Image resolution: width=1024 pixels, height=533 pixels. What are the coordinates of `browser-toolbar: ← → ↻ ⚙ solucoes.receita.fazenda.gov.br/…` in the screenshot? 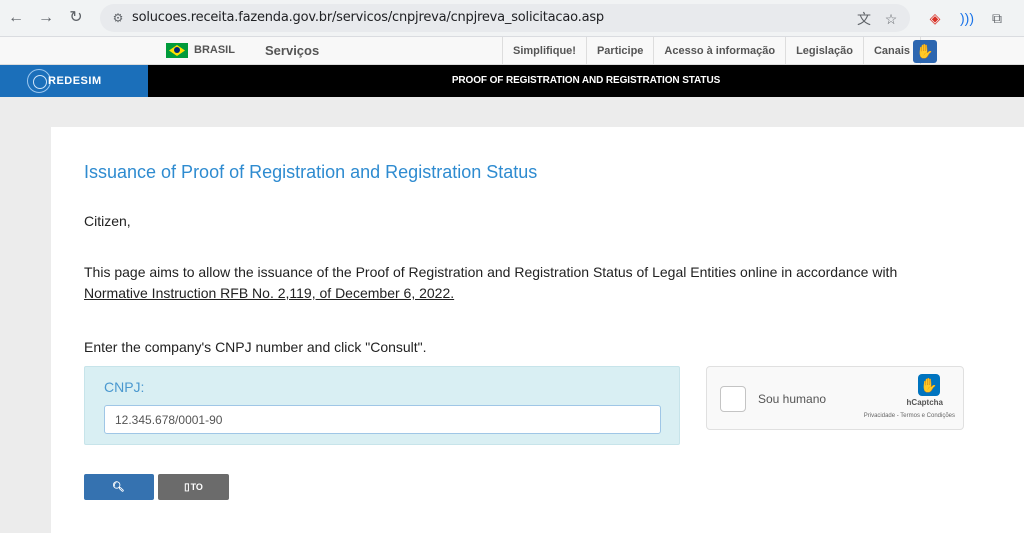 It's located at (512, 18).